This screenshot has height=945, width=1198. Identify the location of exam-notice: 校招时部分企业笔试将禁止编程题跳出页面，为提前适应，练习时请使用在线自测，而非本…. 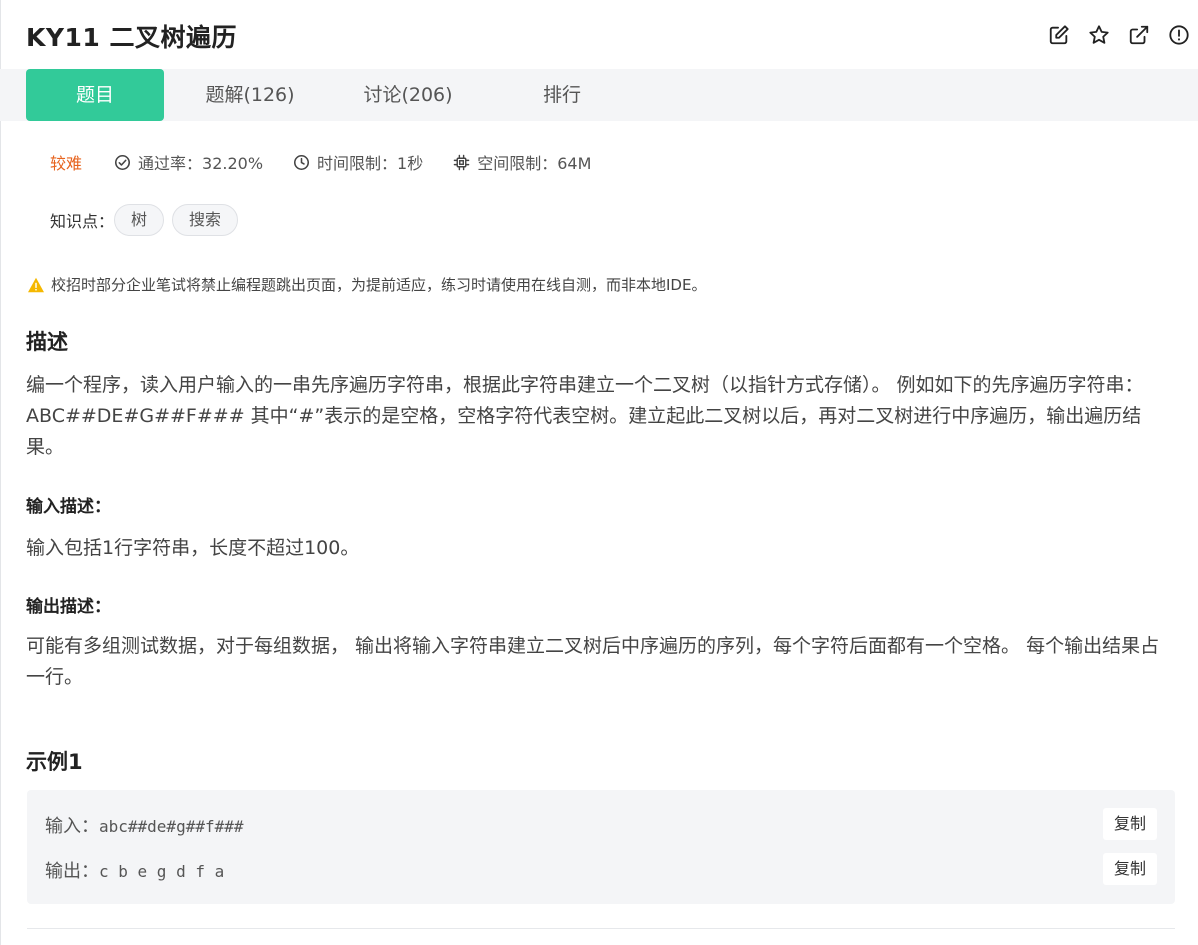
(366, 284).